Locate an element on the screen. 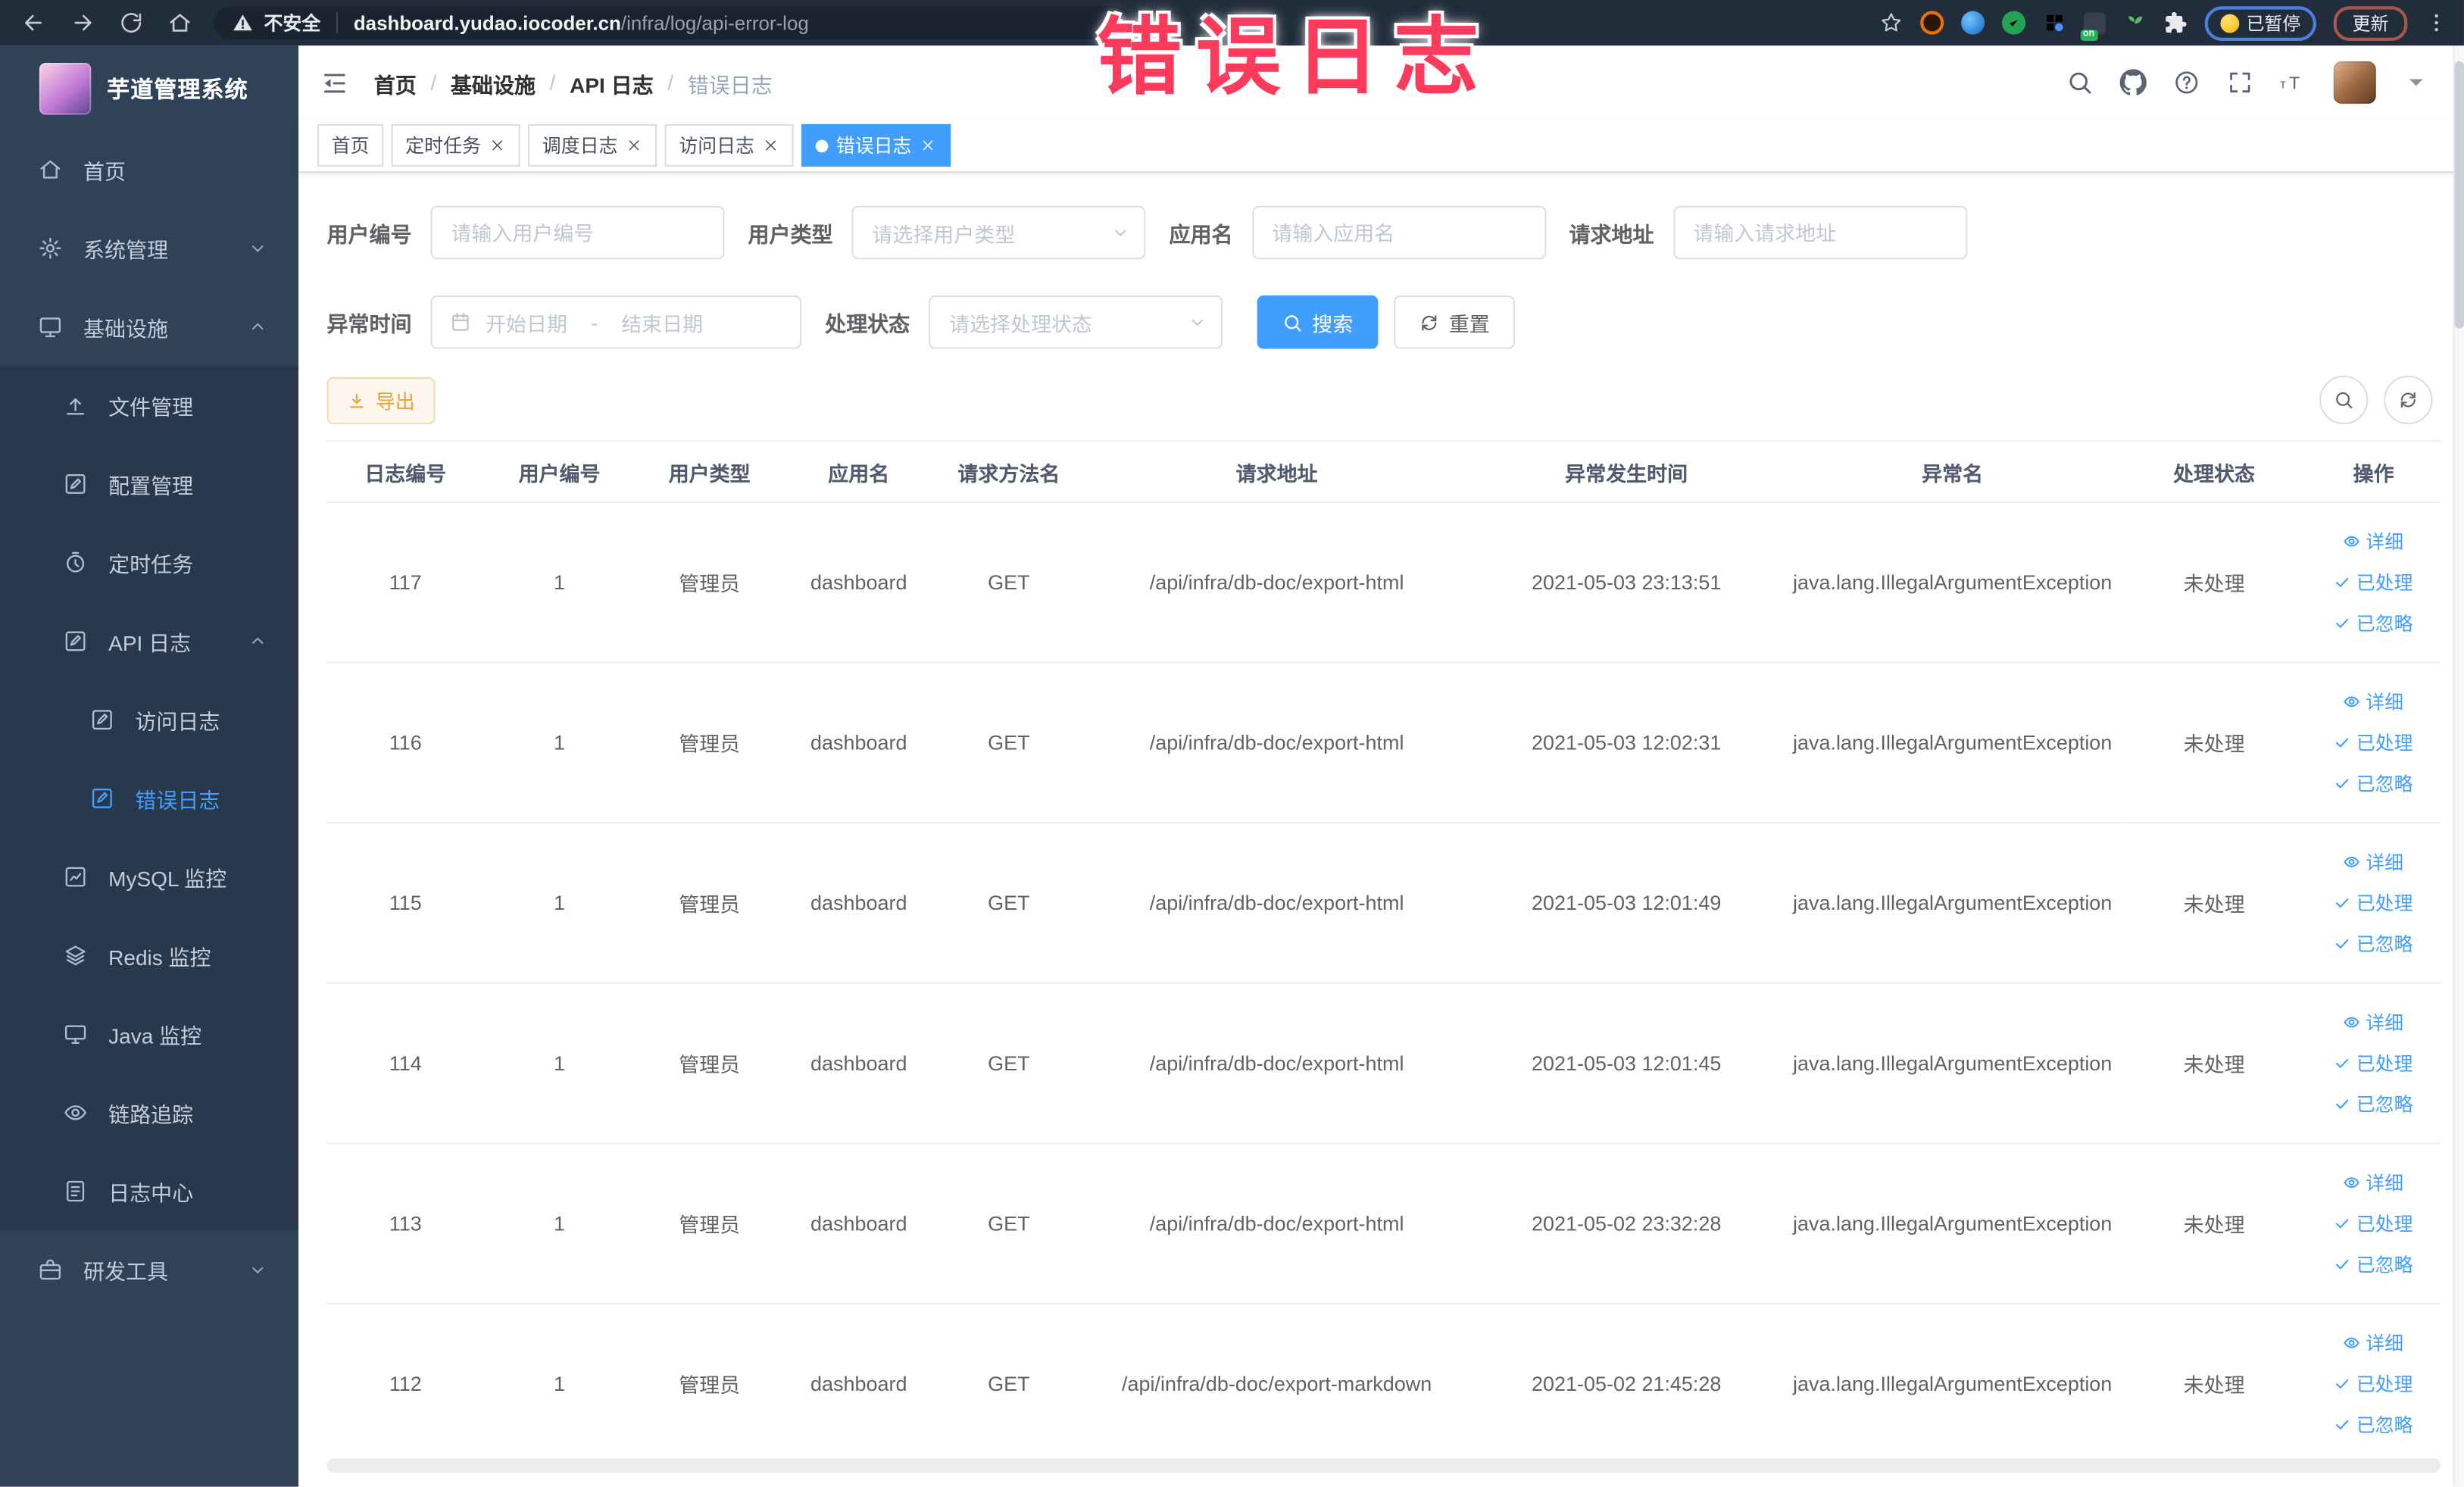  sidebar-item-dev-tools: 研发工具 is located at coordinates (149, 1269).